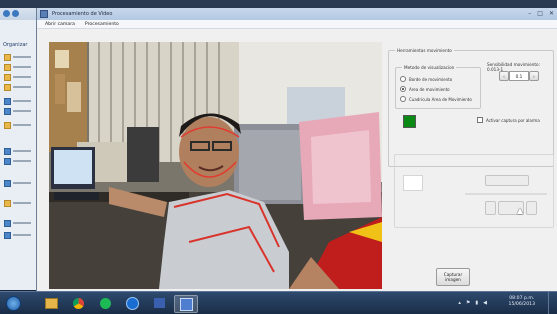 This screenshot has height=314, width=557. I want to click on back-arrow-icon, so click(6, 13).